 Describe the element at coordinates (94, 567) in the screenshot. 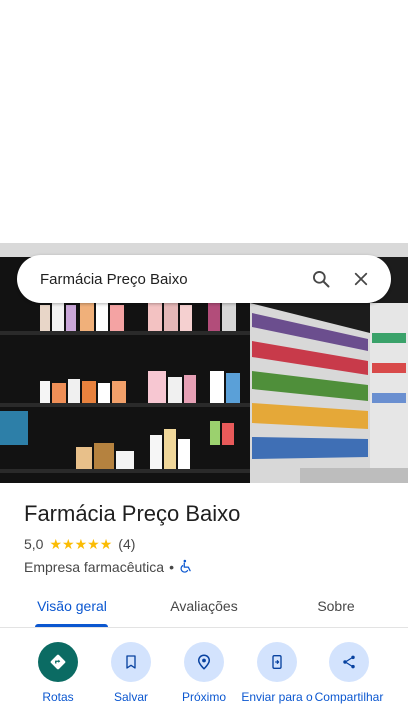

I see `place-category: Empresa farmacêutica` at that location.